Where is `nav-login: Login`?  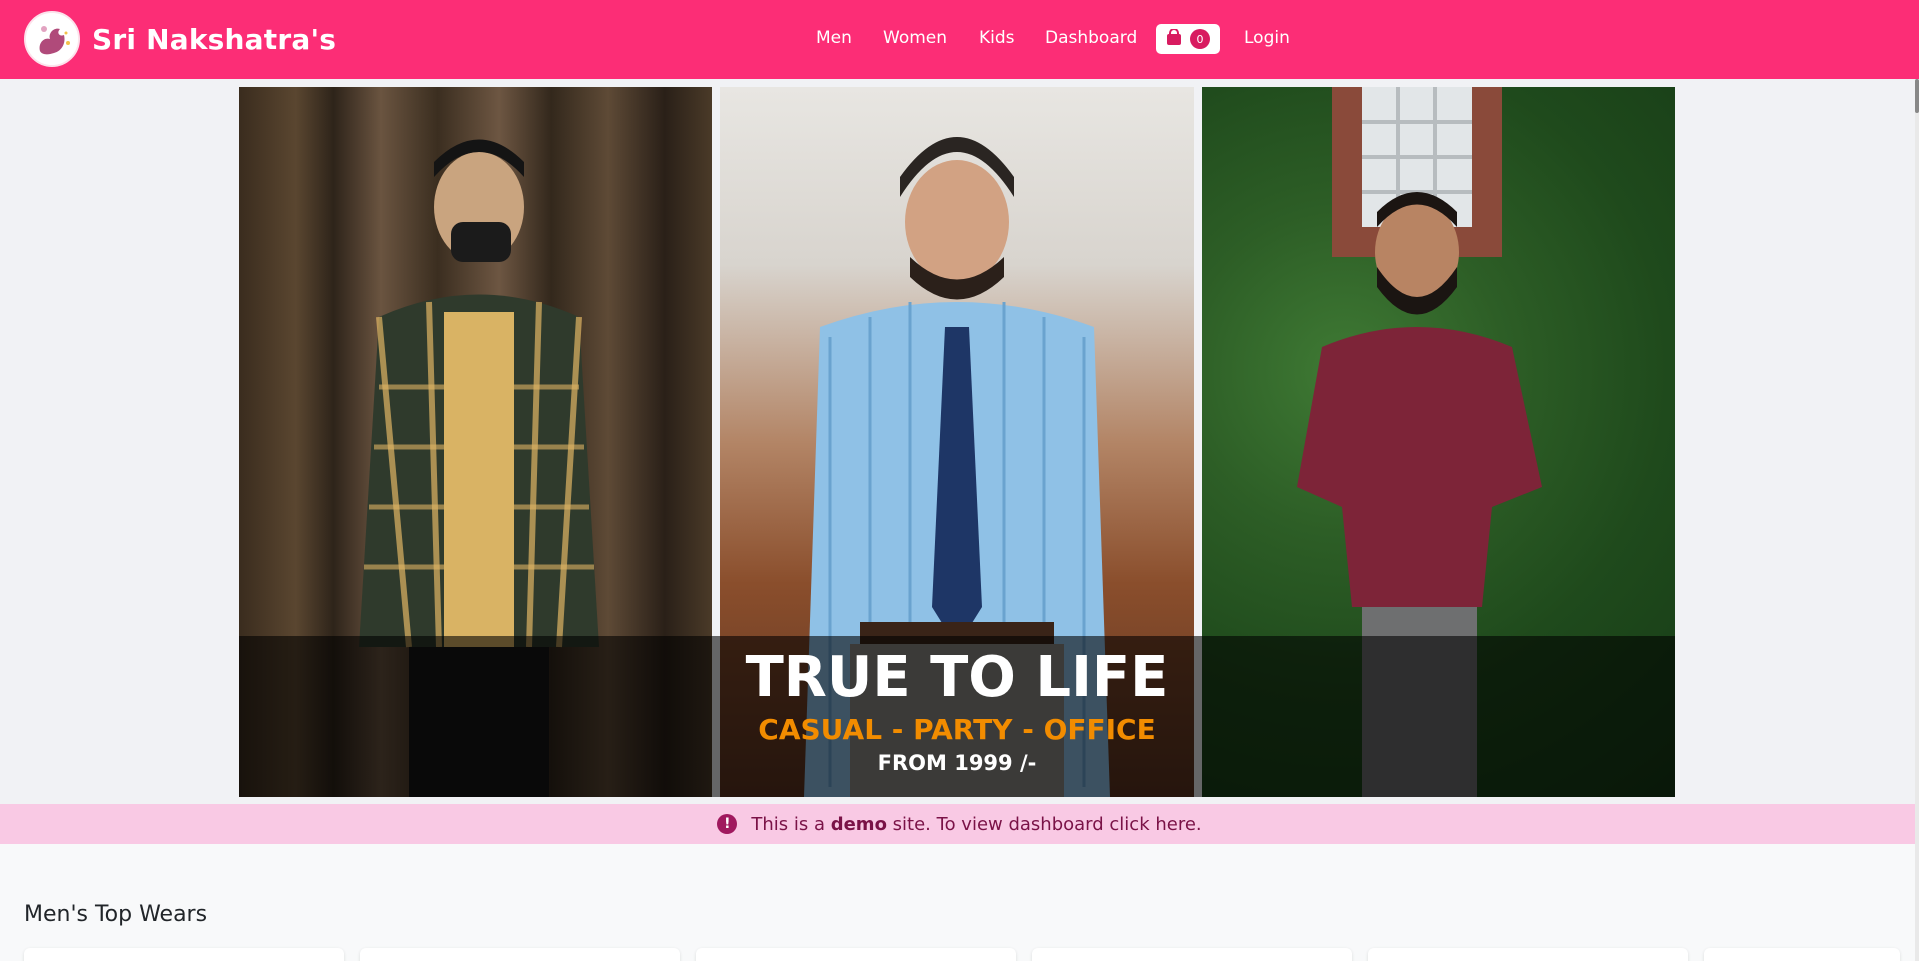
nav-login: Login is located at coordinates (1267, 38).